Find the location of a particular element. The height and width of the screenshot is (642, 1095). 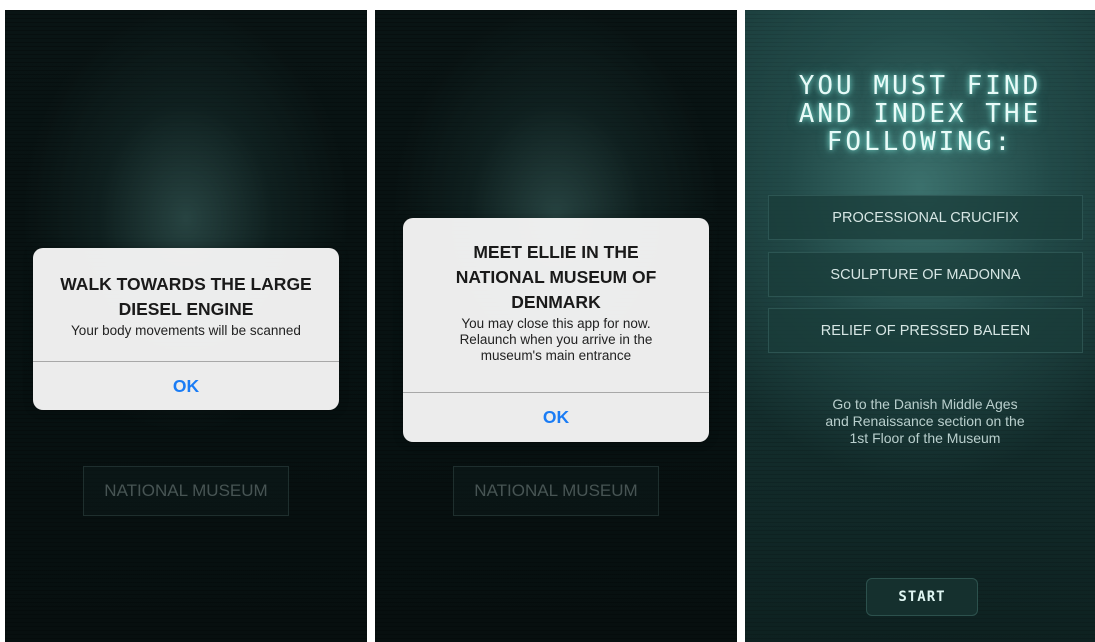

item-relief-of-pressed-baleen: RELIEF OF PRESSED BALEEN is located at coordinates (925, 330).